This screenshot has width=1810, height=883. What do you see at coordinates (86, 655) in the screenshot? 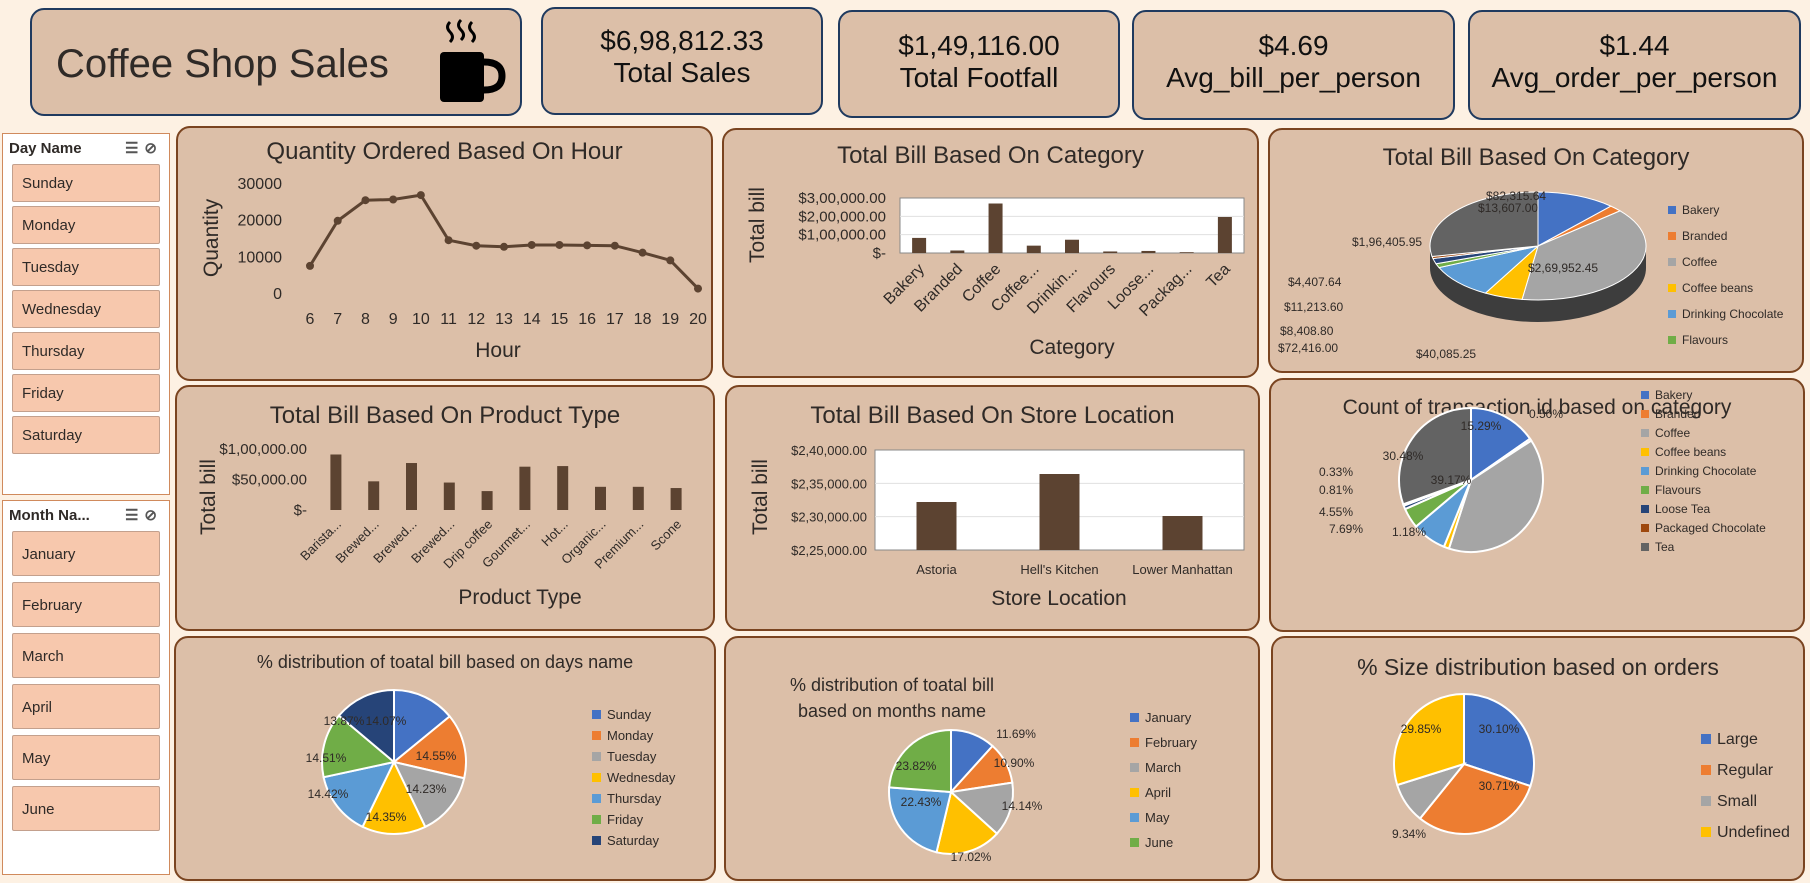
I see `slicer-item-march: March` at bounding box center [86, 655].